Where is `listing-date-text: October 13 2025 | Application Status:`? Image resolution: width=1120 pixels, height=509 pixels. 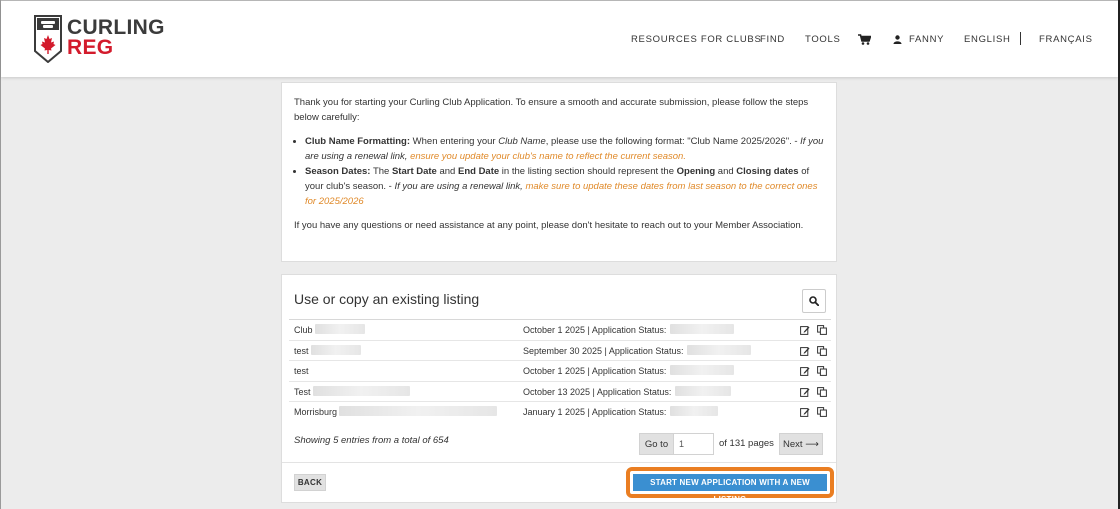
listing-date-text: October 13 2025 | Application Status: is located at coordinates (597, 391).